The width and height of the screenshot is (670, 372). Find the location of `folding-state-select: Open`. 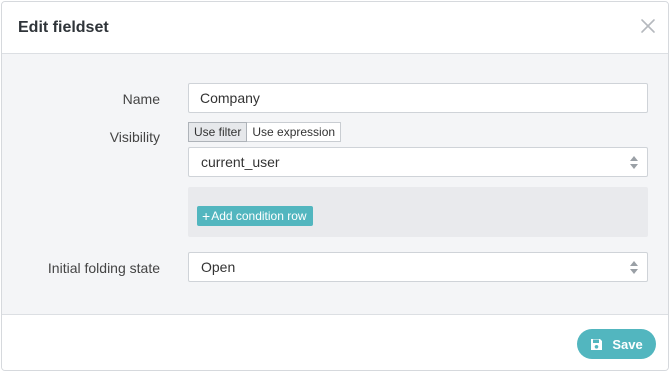

folding-state-select: Open is located at coordinates (418, 267).